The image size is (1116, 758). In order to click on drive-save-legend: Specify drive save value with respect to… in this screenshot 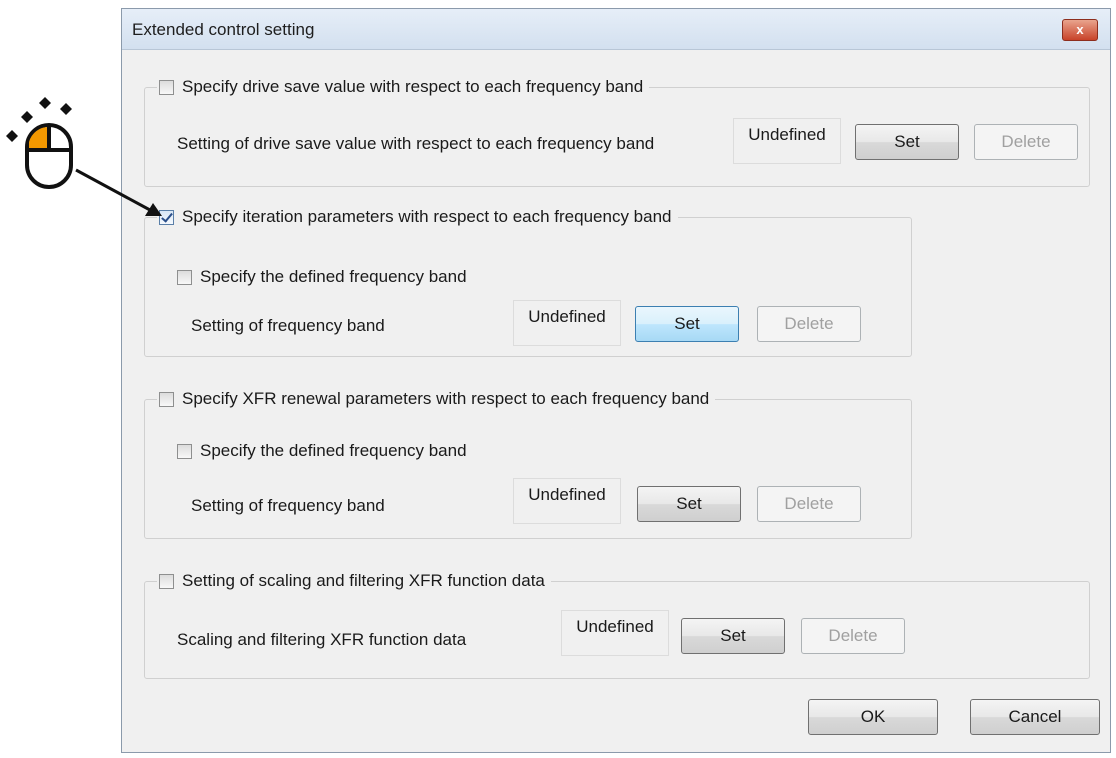, I will do `click(403, 87)`.